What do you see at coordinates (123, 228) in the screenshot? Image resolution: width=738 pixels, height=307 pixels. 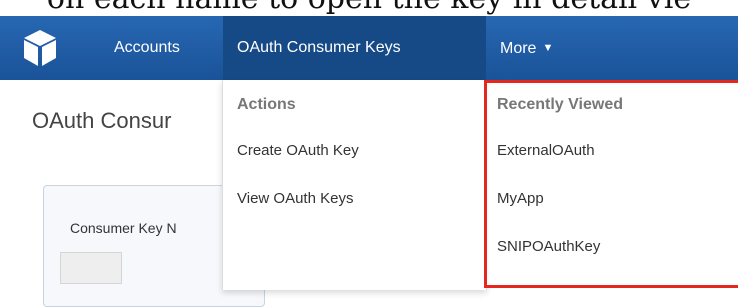 I see `column-header-consumer-key: Consumer Key N` at bounding box center [123, 228].